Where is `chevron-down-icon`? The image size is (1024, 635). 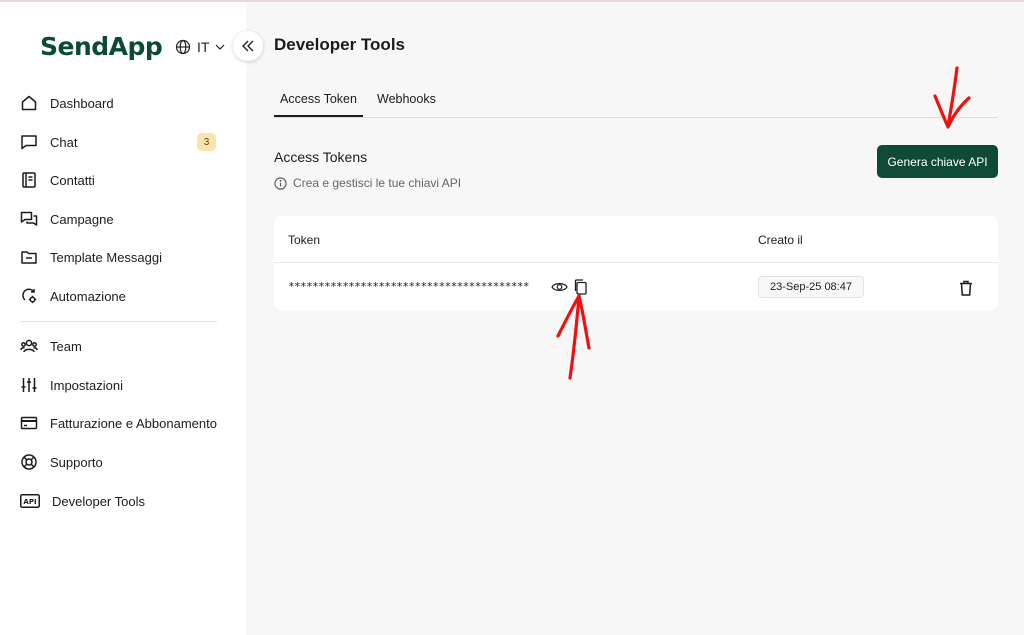
chevron-down-icon is located at coordinates (220, 47).